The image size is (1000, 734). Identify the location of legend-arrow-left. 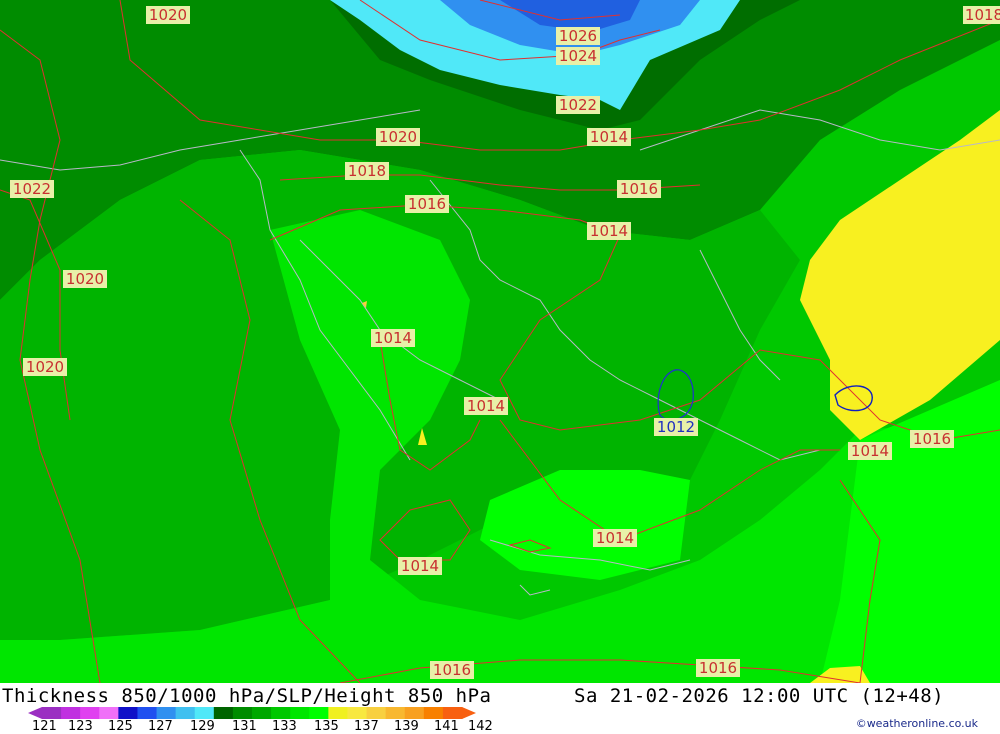
(35, 713).